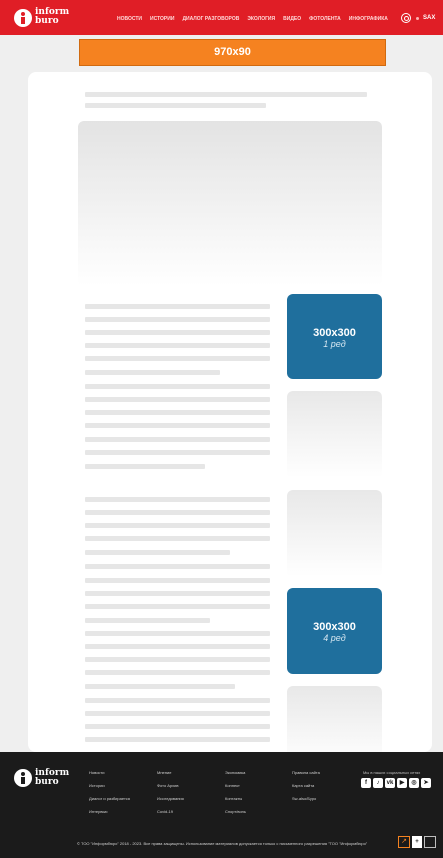  What do you see at coordinates (392, 772) in the screenshot?
I see `social-title: Мы в наших социальных сетях` at bounding box center [392, 772].